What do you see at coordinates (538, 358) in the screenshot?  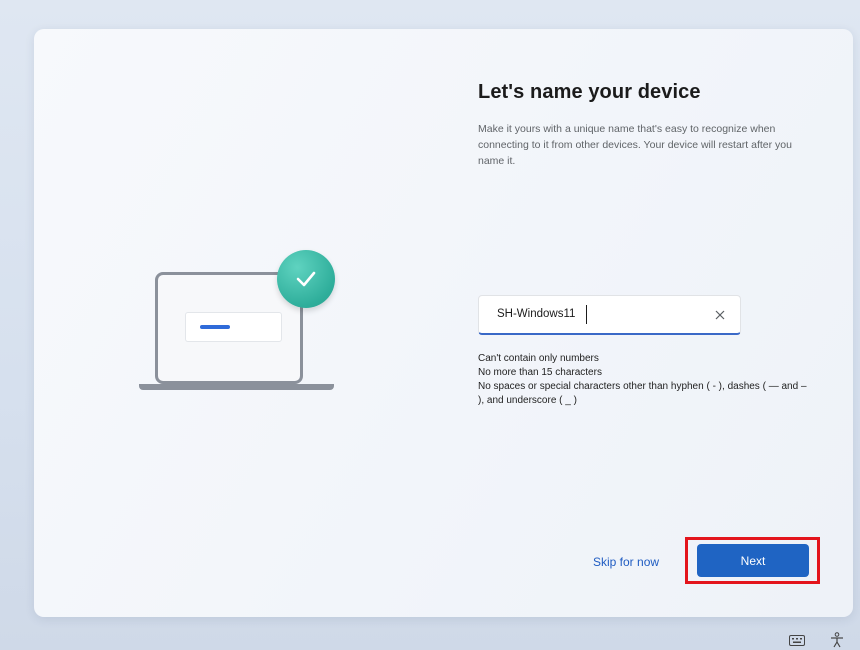 I see `requirement-item: Can't contain only numbers` at bounding box center [538, 358].